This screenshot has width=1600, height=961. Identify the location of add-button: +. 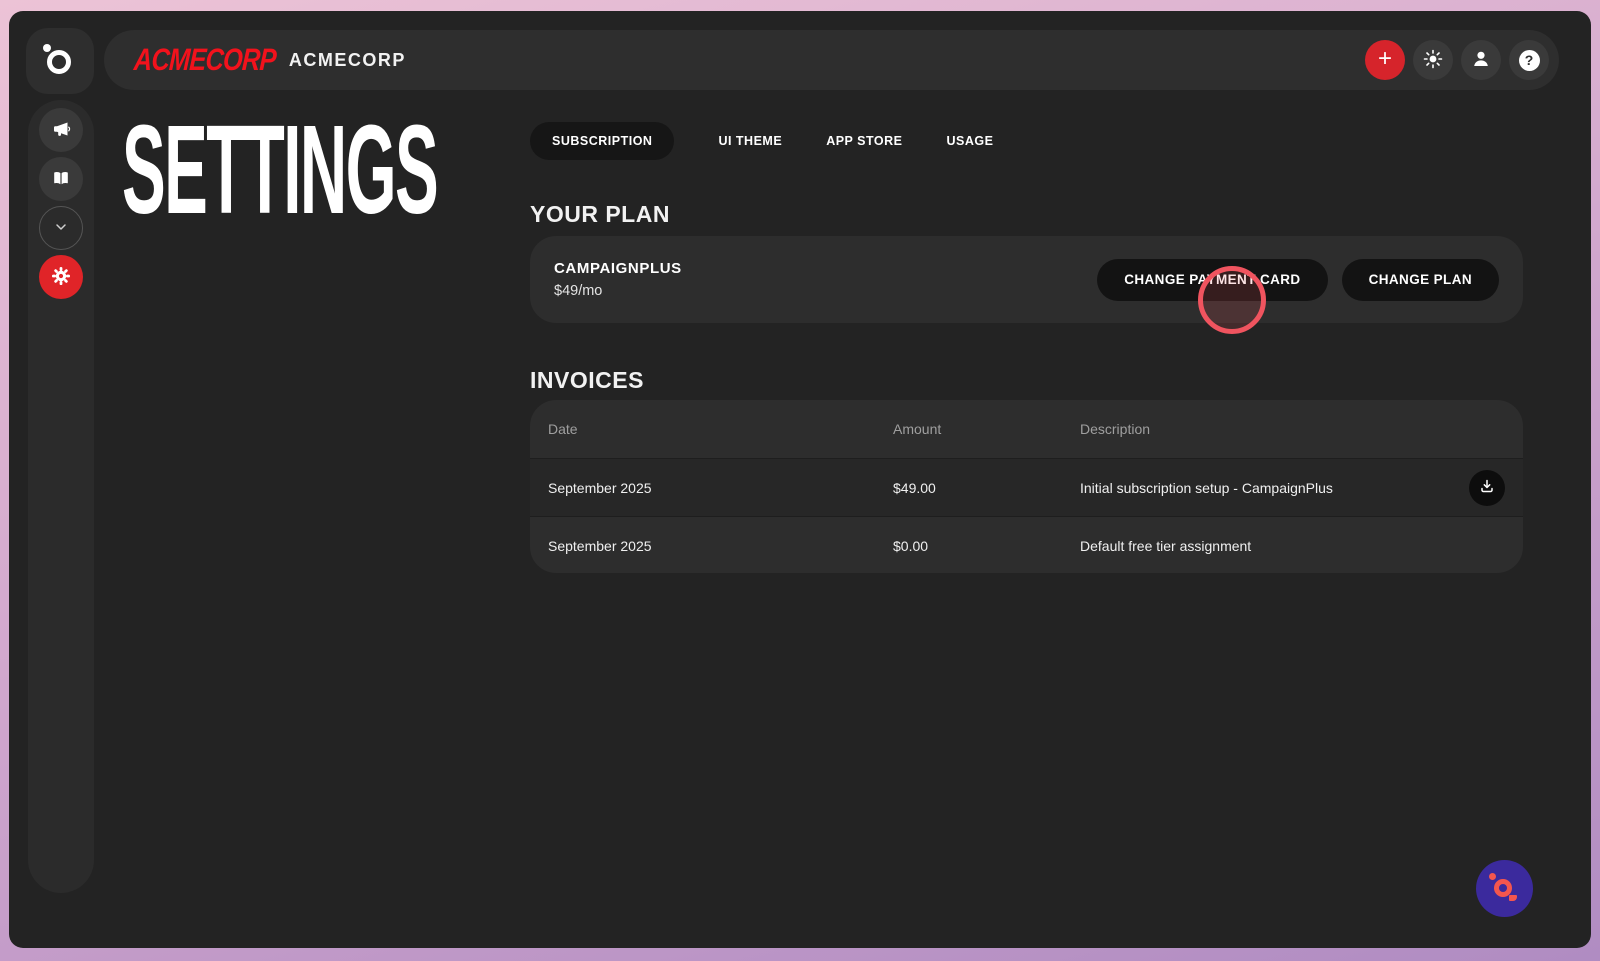
(1385, 60).